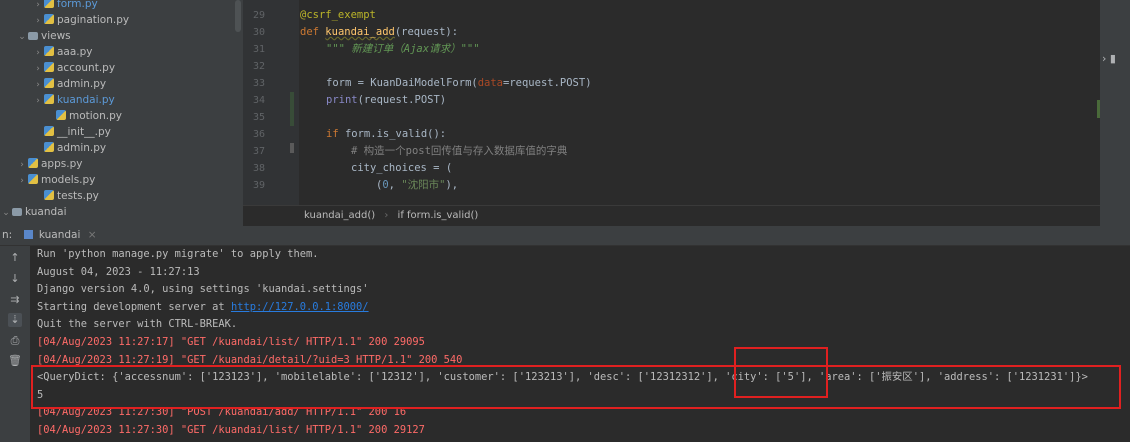  What do you see at coordinates (300, 307) in the screenshot?
I see `server-url-link: http://127.0.0.1:8000/` at bounding box center [300, 307].